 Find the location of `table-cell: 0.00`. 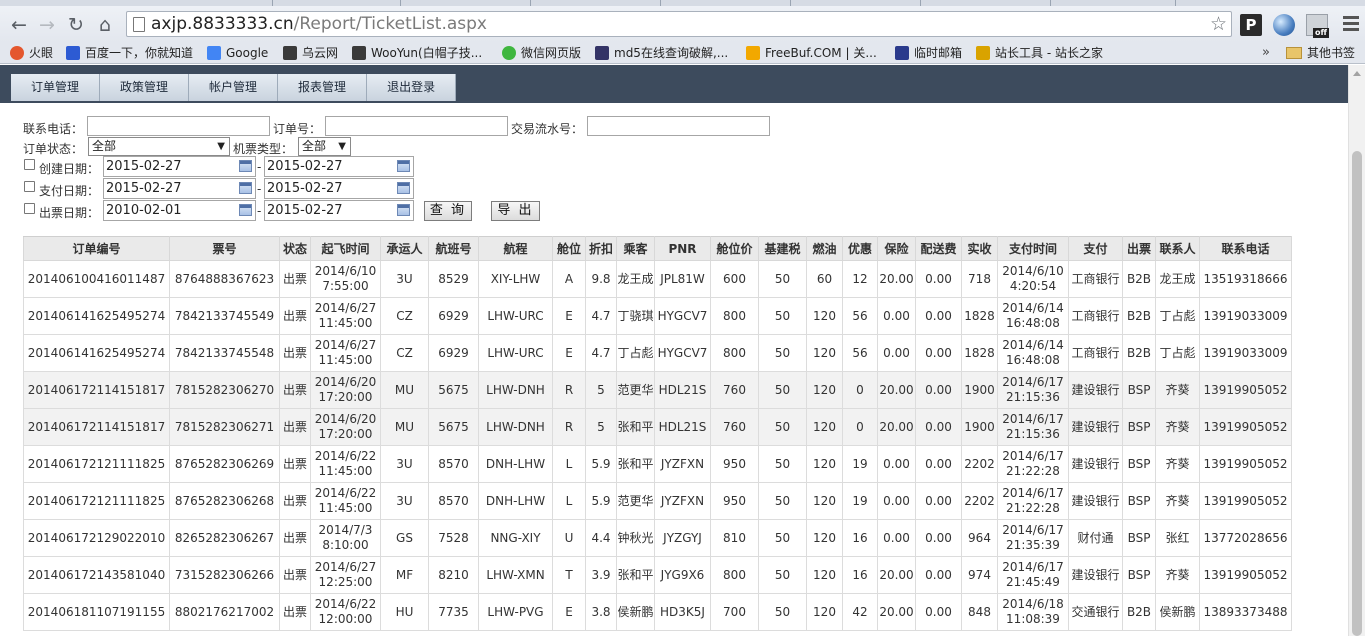

table-cell: 0.00 is located at coordinates (896, 353).